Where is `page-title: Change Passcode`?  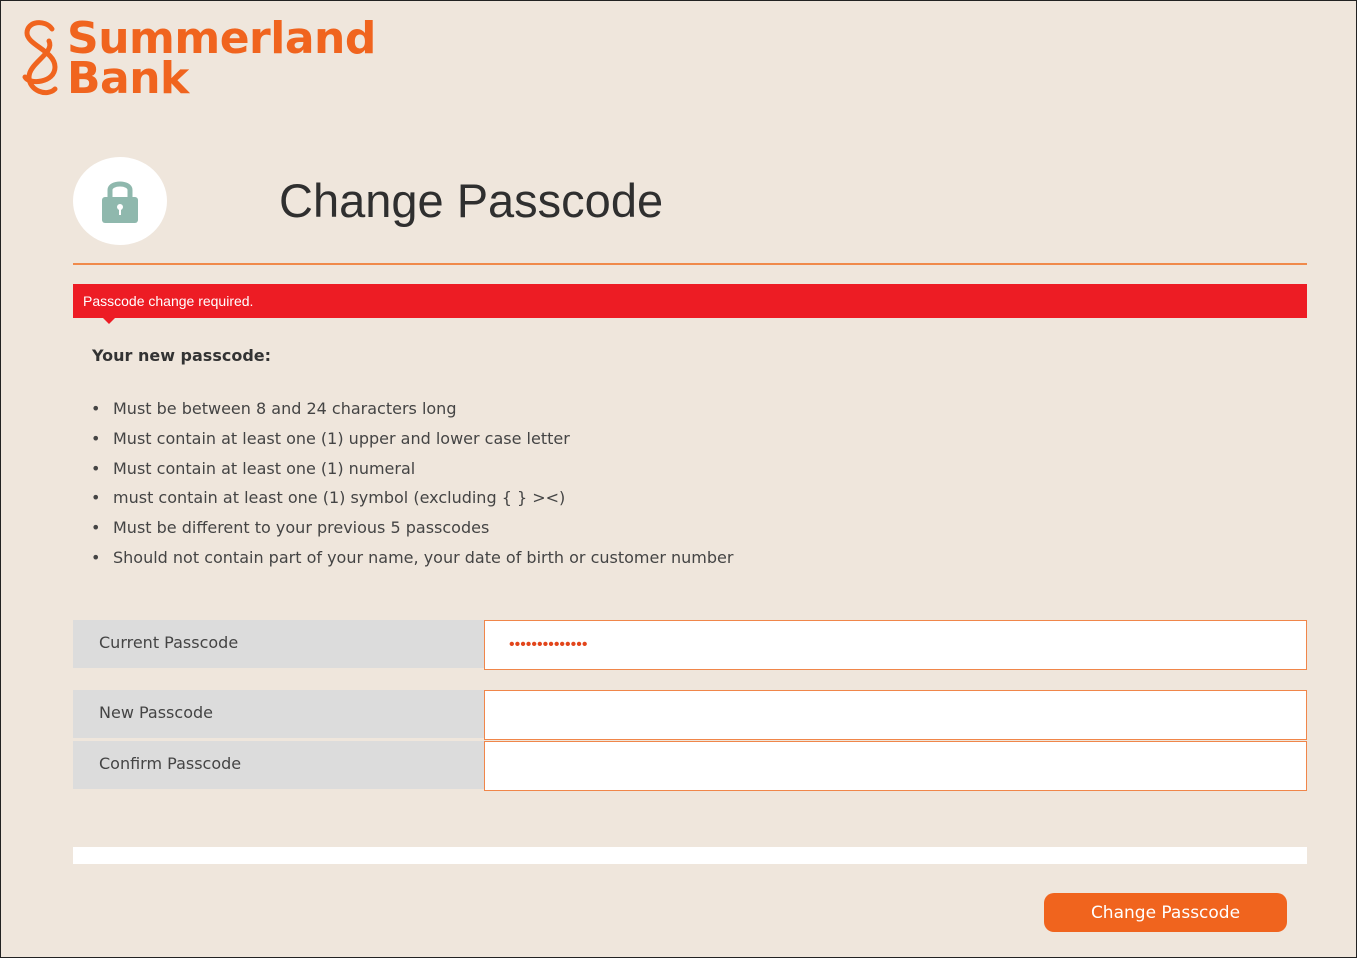
page-title: Change Passcode is located at coordinates (471, 200).